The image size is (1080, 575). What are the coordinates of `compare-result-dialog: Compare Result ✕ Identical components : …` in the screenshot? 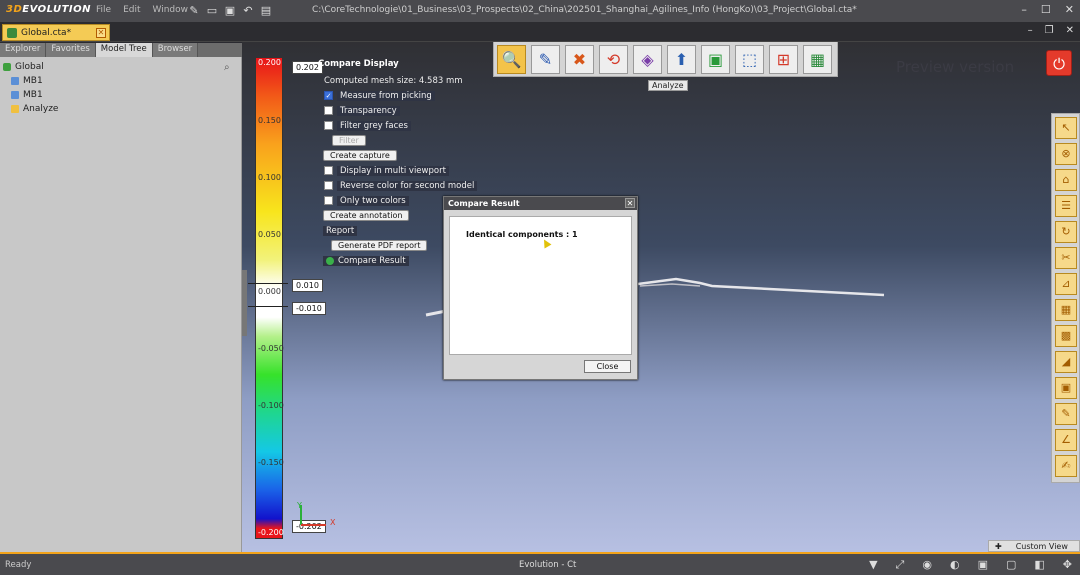 It's located at (540, 288).